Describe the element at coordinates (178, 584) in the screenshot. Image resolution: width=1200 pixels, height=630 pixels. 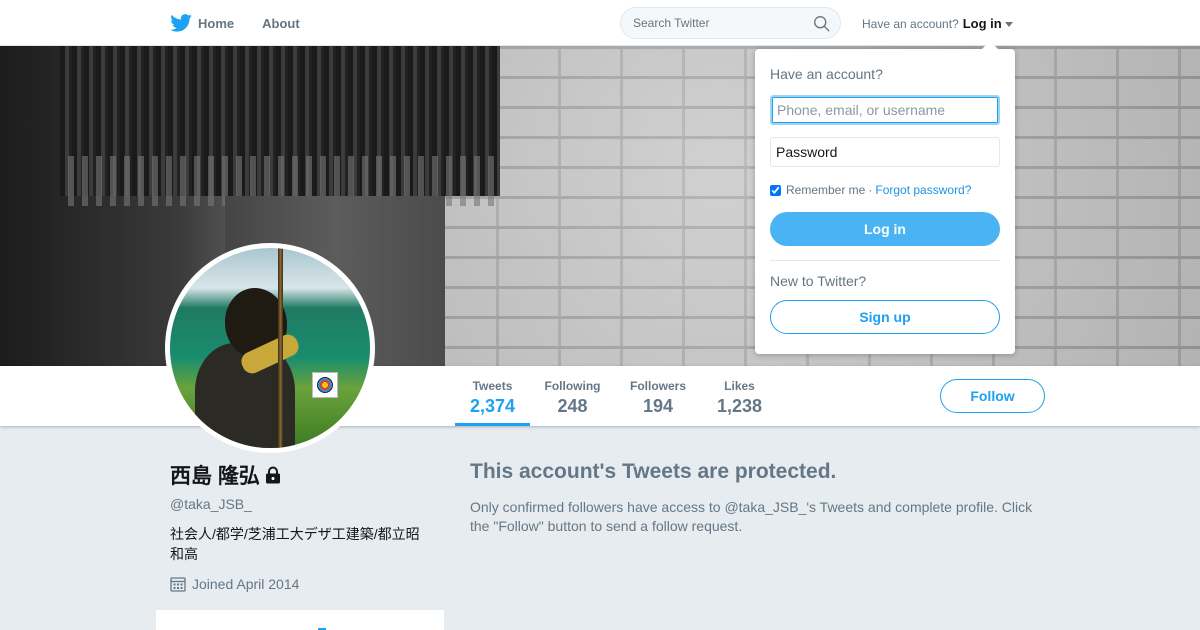
I see `calendar-icon` at that location.